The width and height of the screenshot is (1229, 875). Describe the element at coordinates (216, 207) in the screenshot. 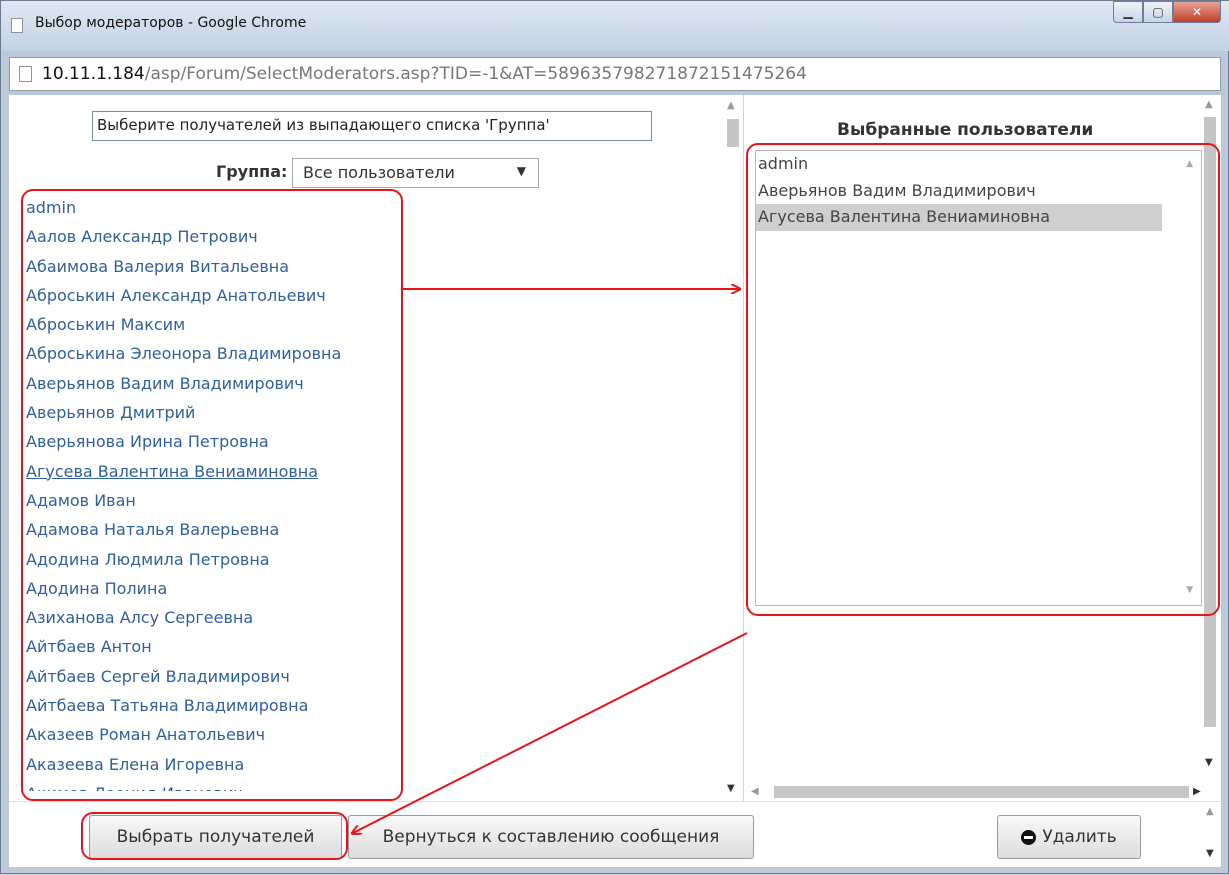

I see `user-list-item: admin` at that location.